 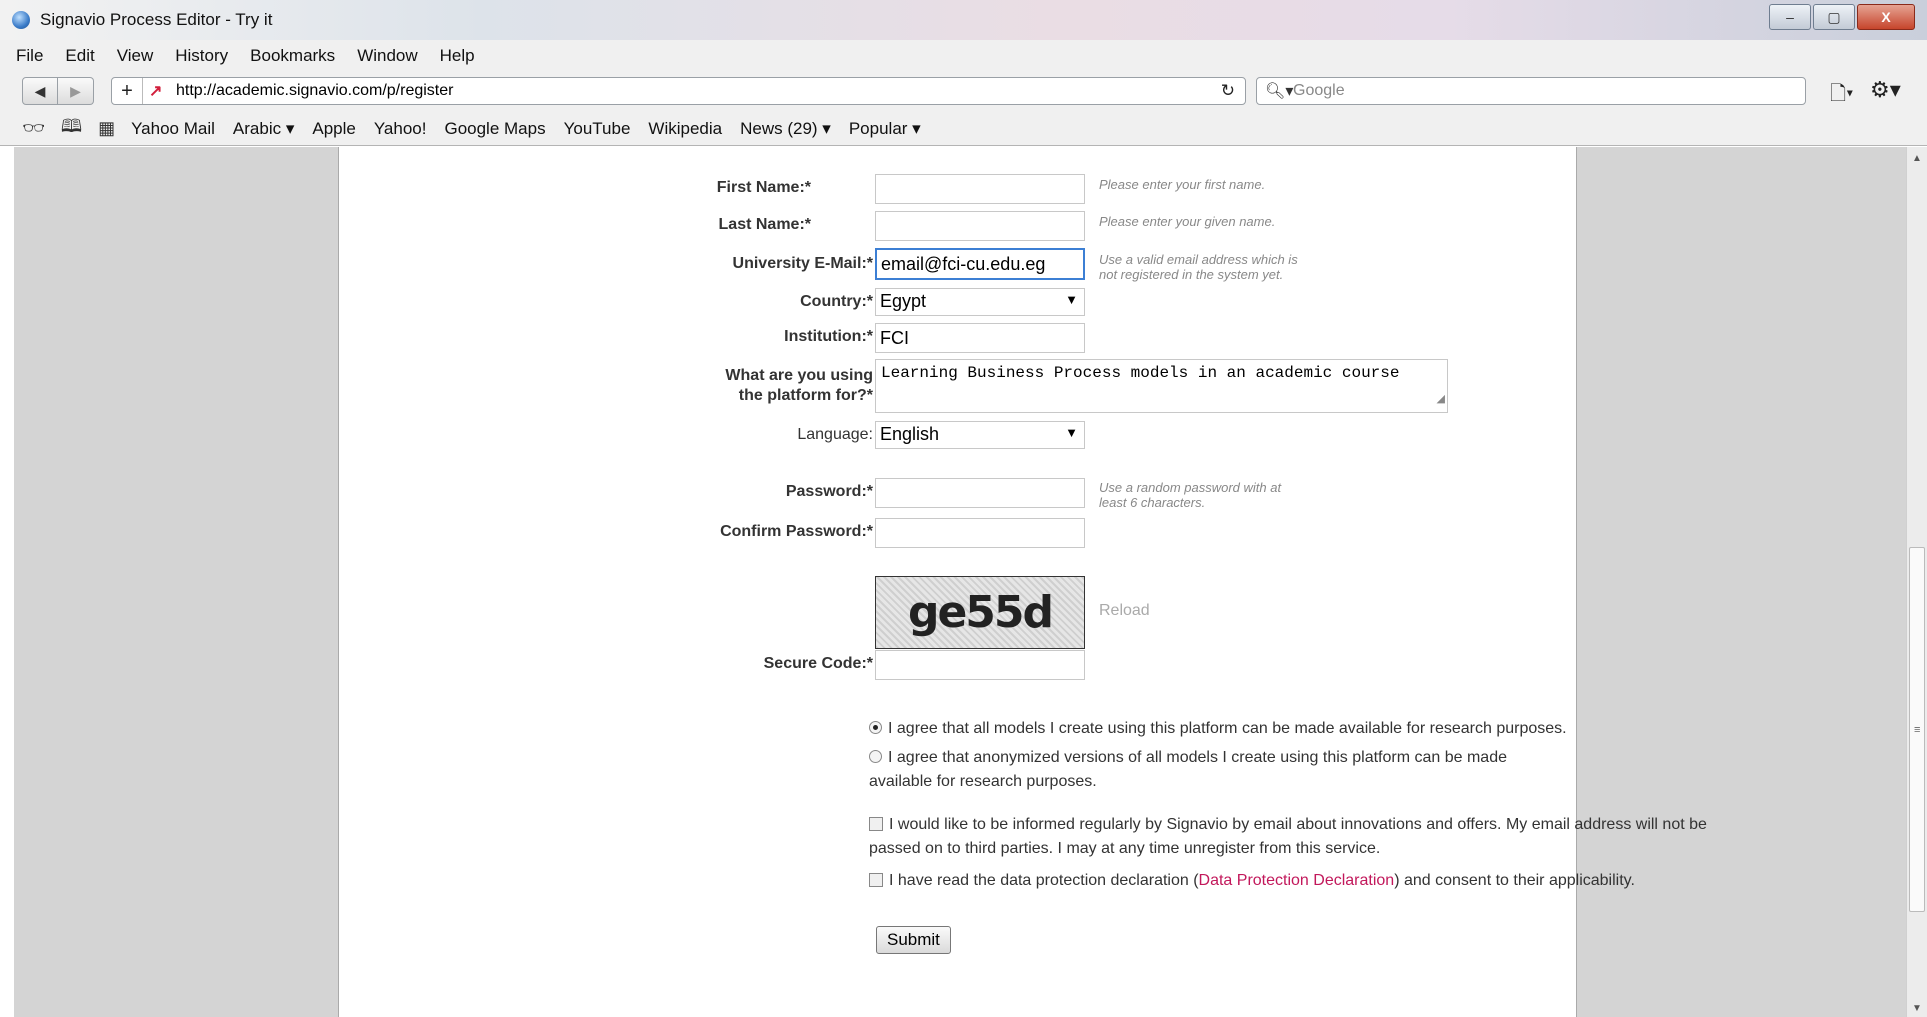 I want to click on first-name-hint: Please enter your first name., so click(x=1182, y=184).